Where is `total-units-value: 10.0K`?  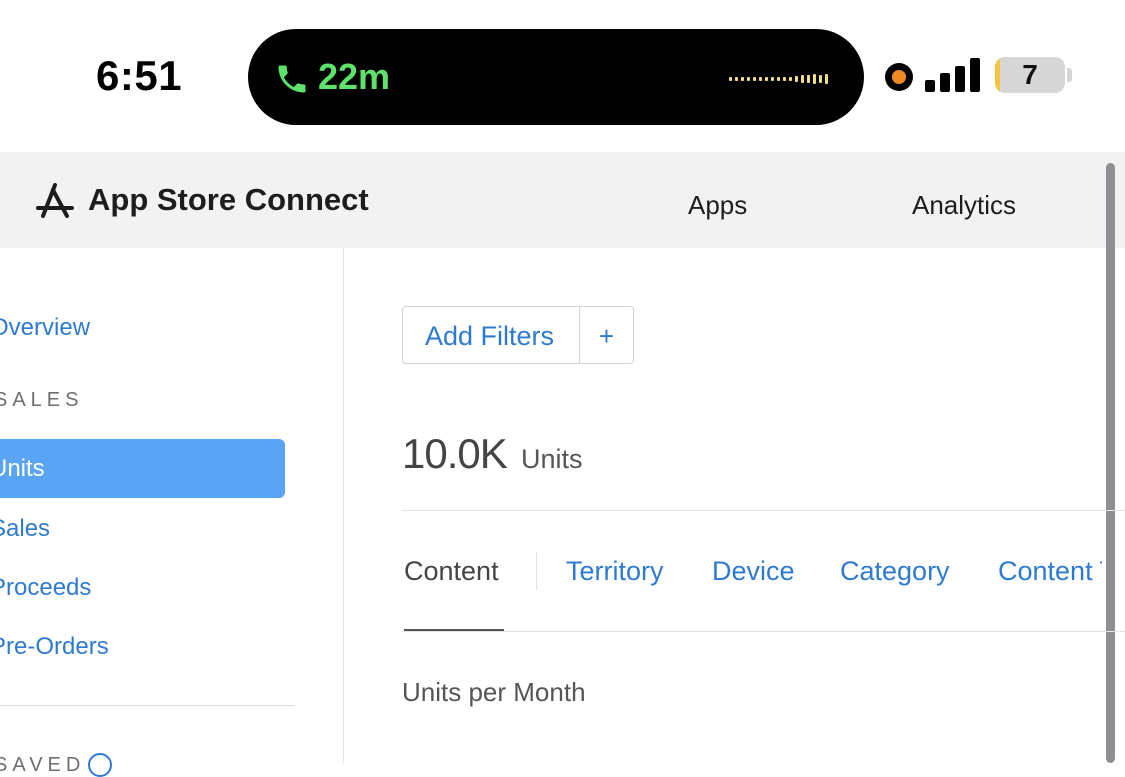 total-units-value: 10.0K is located at coordinates (455, 453).